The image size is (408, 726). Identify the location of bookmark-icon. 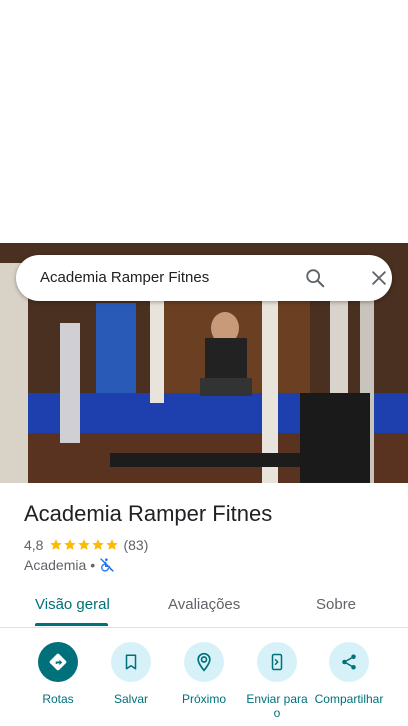
(131, 662).